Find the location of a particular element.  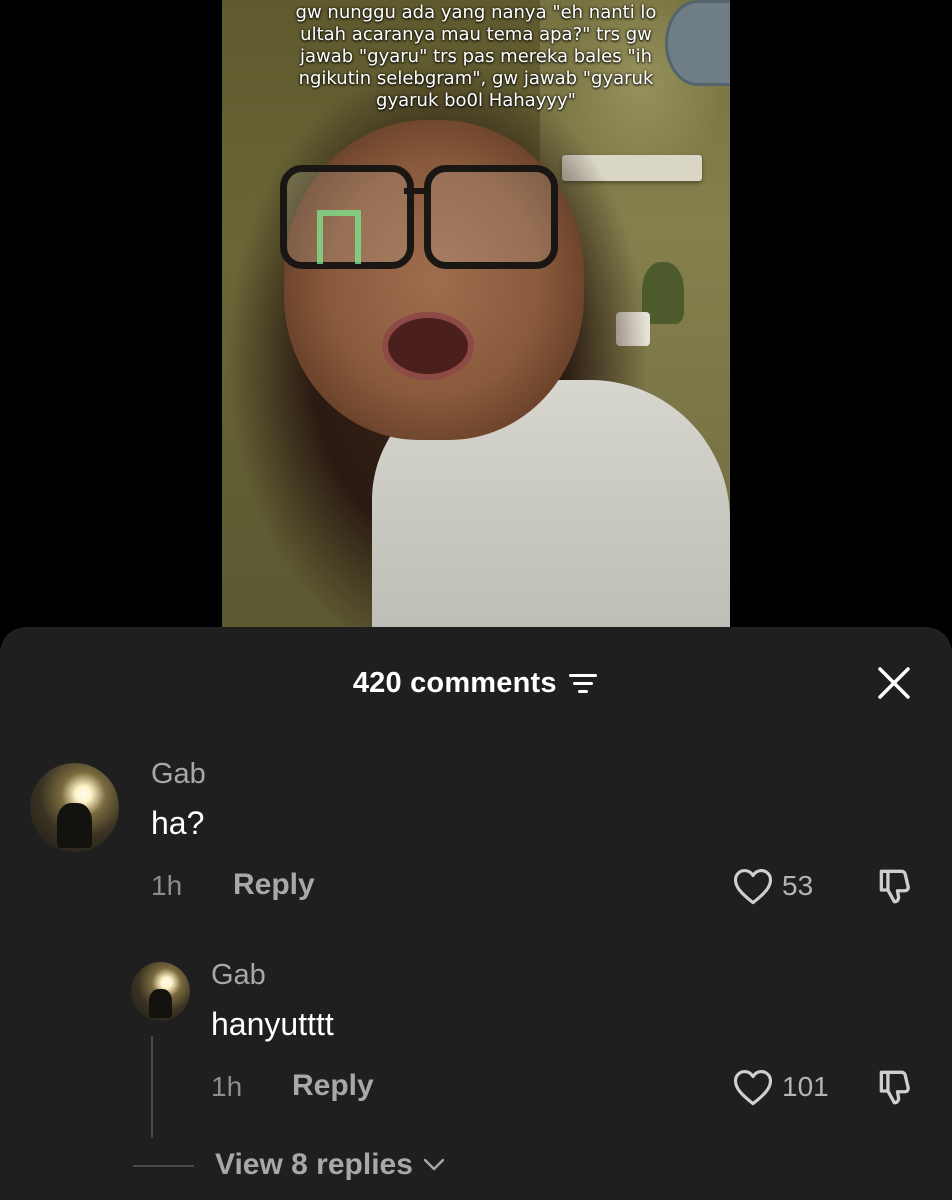

close-icon is located at coordinates (894, 683).